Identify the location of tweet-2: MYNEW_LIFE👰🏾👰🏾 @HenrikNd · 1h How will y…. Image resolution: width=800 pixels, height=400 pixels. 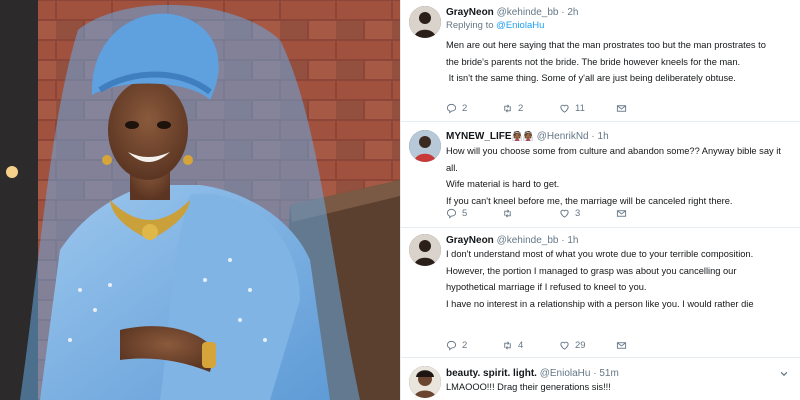
(600, 175).